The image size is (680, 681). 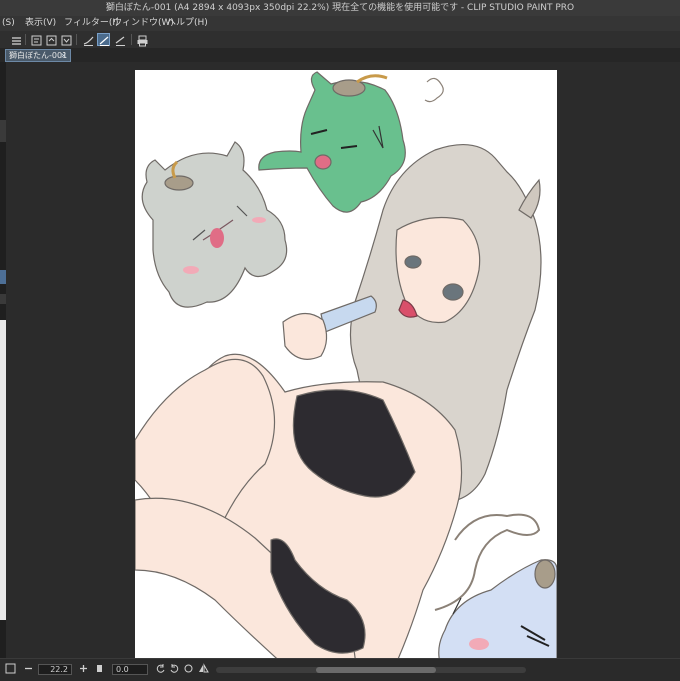 What do you see at coordinates (35, 39) in the screenshot?
I see `new-file-icon` at bounding box center [35, 39].